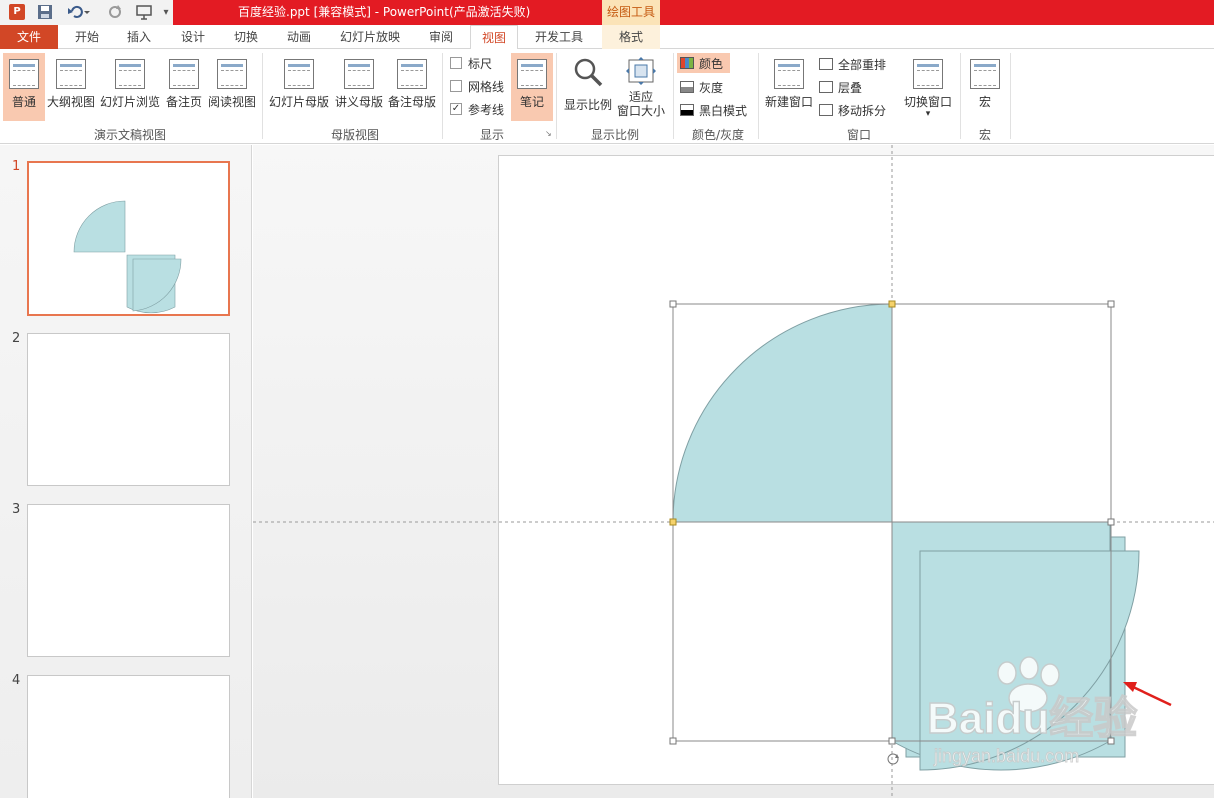  I want to click on notes-icon, so click(532, 74).